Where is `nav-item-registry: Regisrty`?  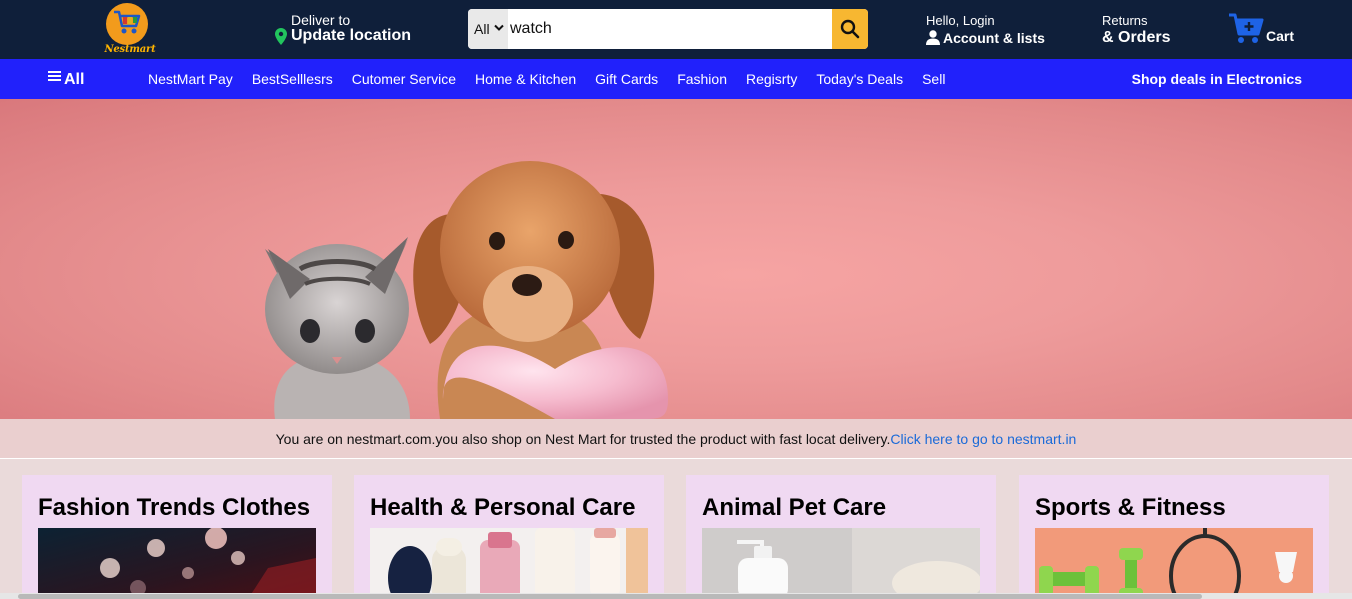
nav-item-registry: Regisrty is located at coordinates (771, 79).